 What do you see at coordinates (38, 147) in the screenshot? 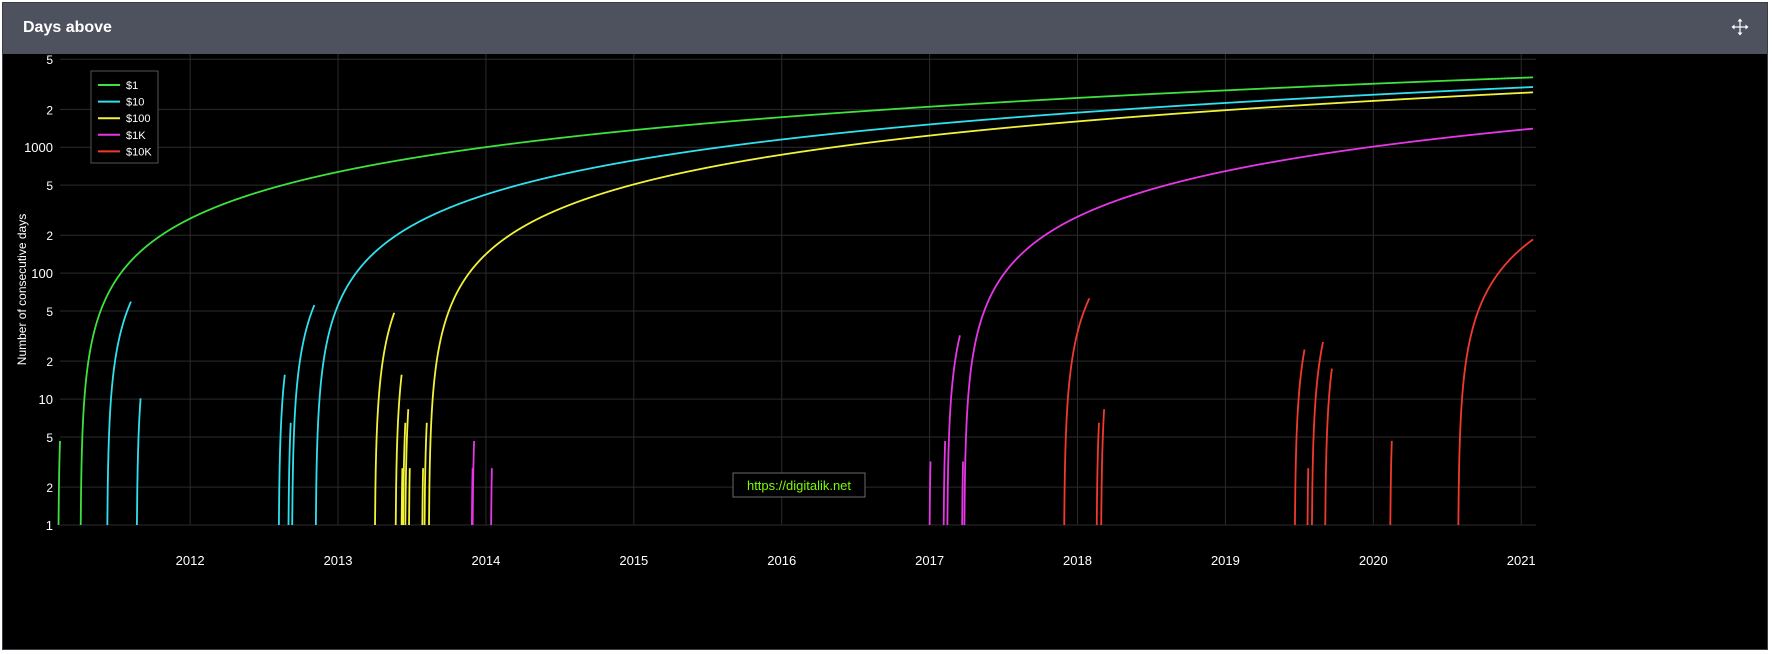
I see `y-tick-label: 1000` at bounding box center [38, 147].